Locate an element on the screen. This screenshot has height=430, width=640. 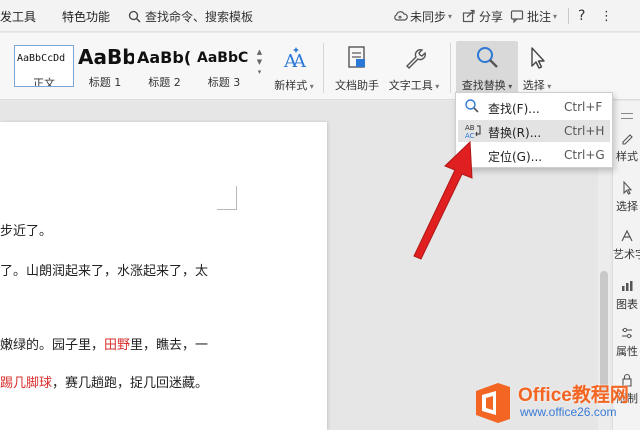
paragraph-line: 踢几脚球，赛几趟跑，捉几回迷藏。 is located at coordinates (104, 381).